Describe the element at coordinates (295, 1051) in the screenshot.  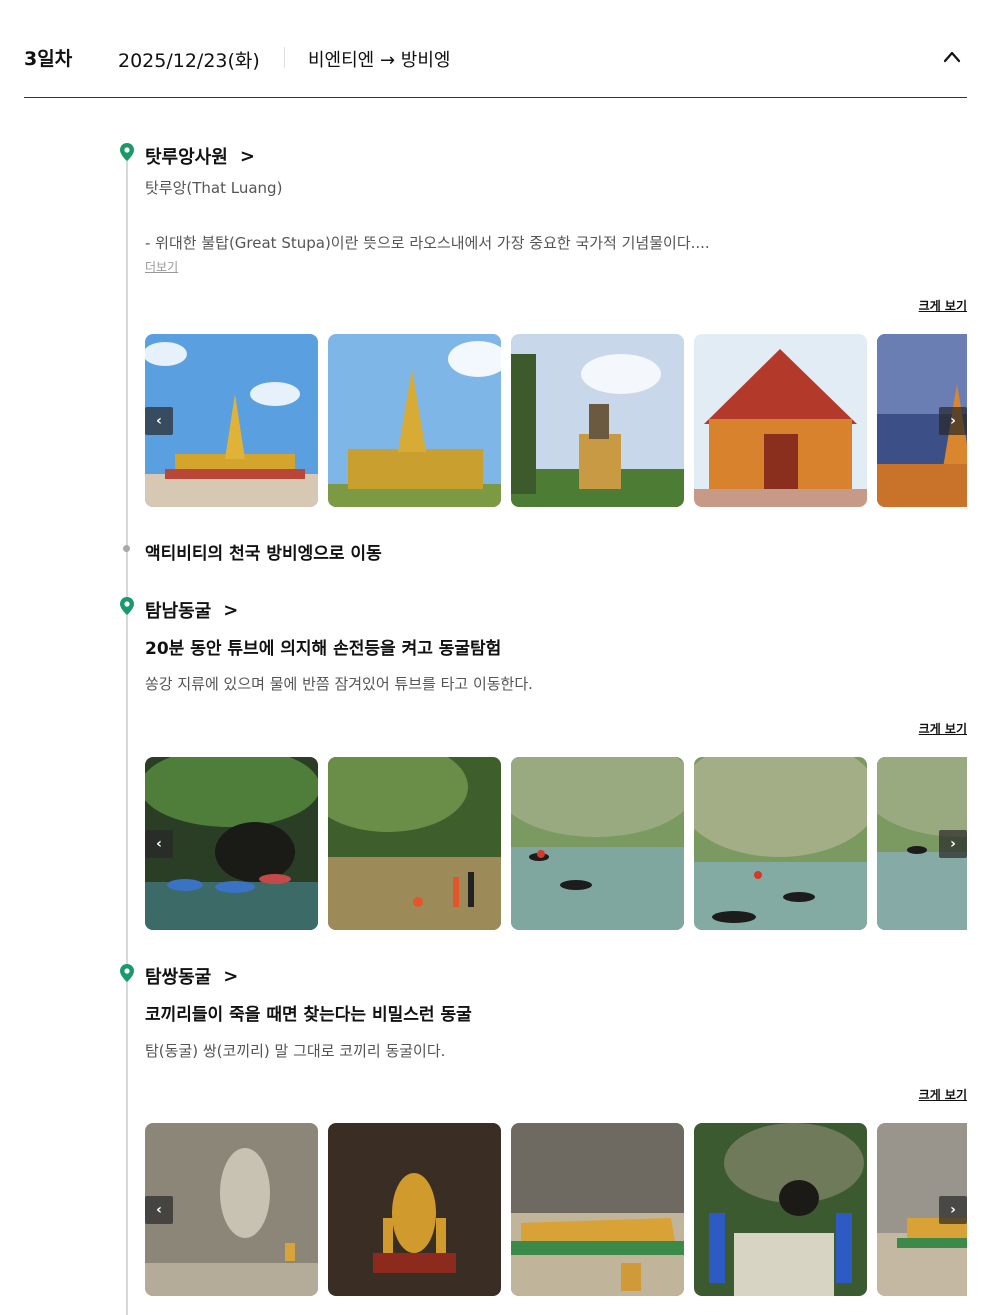
I see `place-description: 탐(동굴) 쌍(코끼리) 말 그대로 코끼리 동굴이다.` at that location.